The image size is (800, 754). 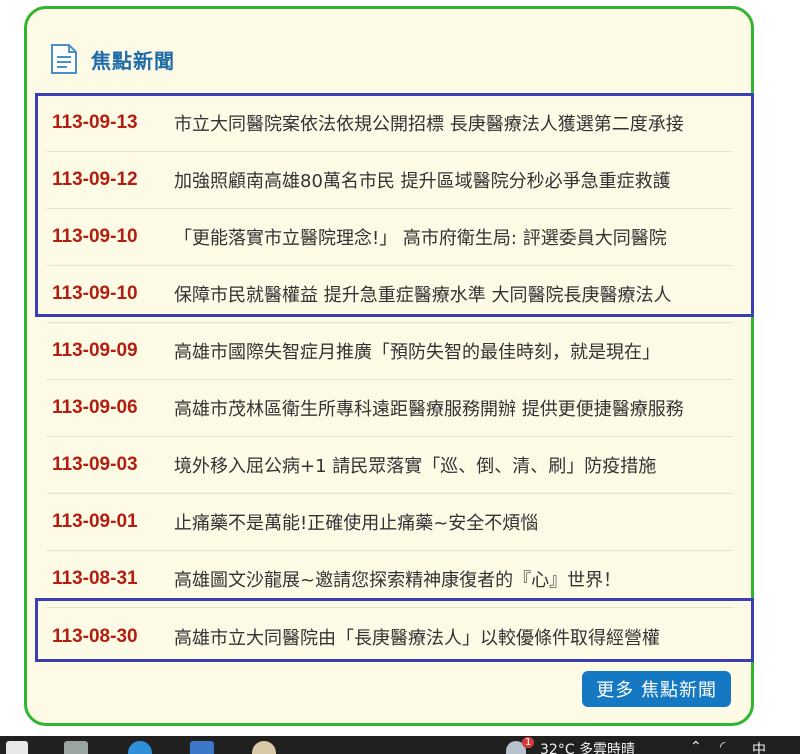 I want to click on news-item: 113-08-30 高雄市立大同醫院由「長庚醫療法人」以較優條件取得經營權, so click(x=390, y=636).